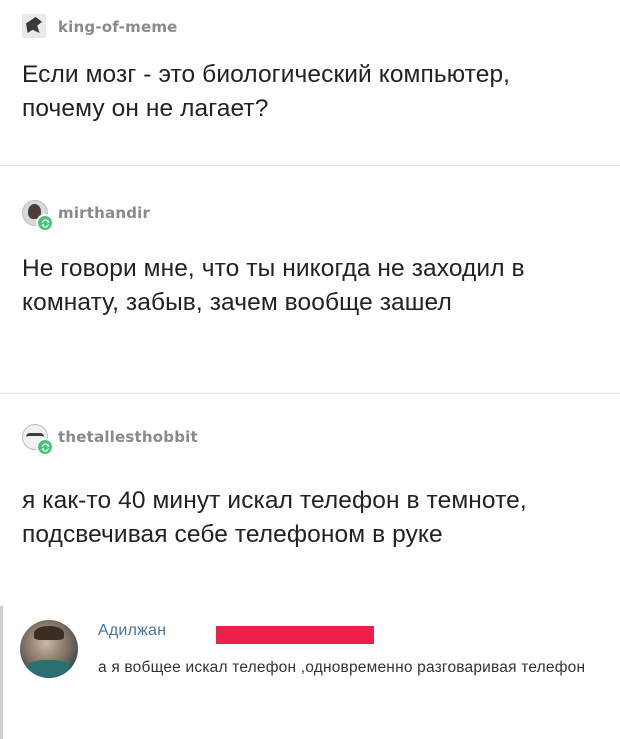 This screenshot has width=620, height=739. I want to click on meme-figure-icon, so click(34, 26).